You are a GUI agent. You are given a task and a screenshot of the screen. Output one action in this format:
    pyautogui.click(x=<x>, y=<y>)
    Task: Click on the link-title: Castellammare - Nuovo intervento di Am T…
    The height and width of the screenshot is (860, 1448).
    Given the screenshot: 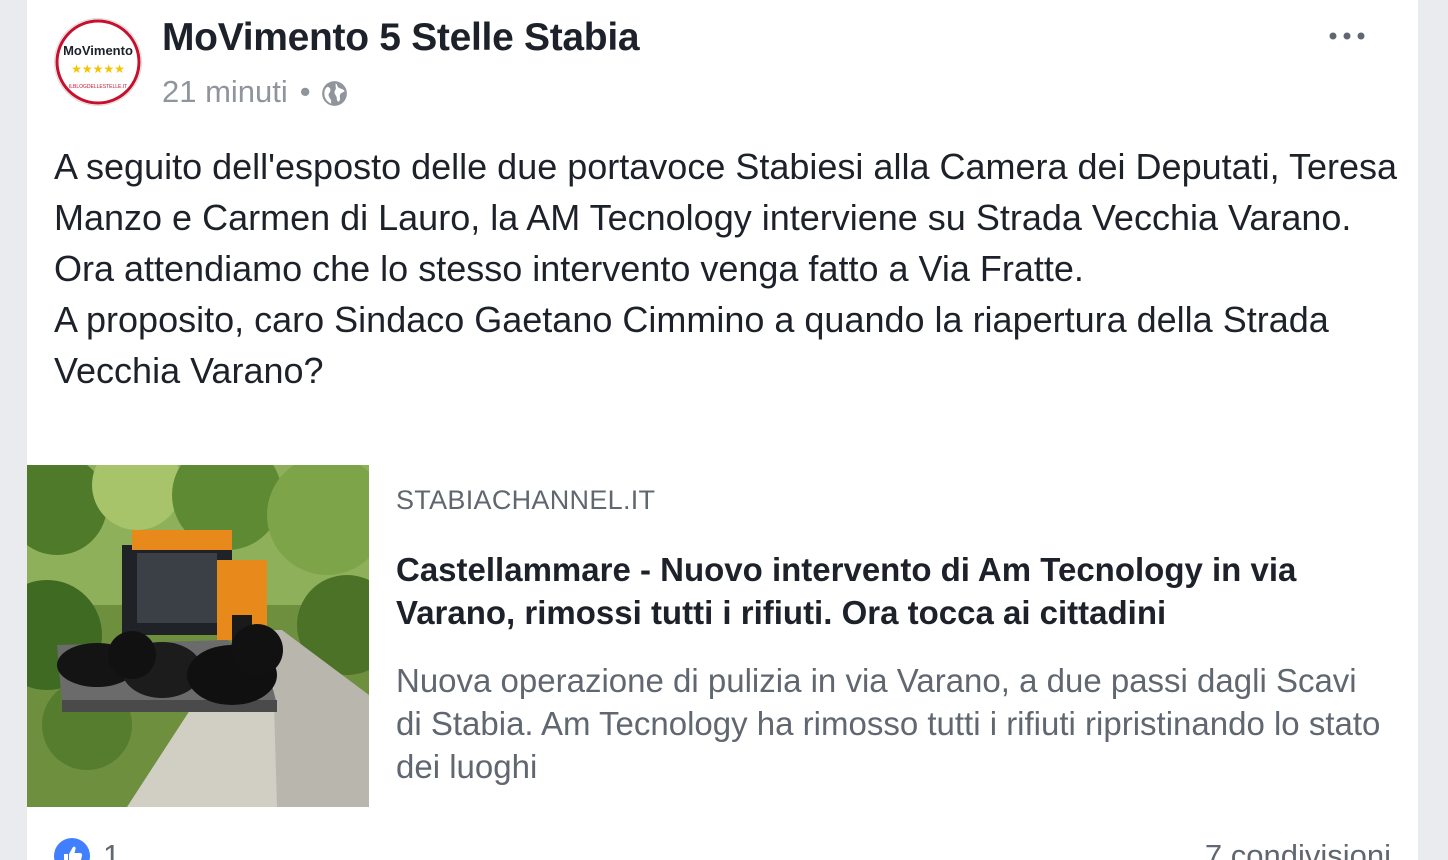 What is the action you would take?
    pyautogui.click(x=891, y=591)
    